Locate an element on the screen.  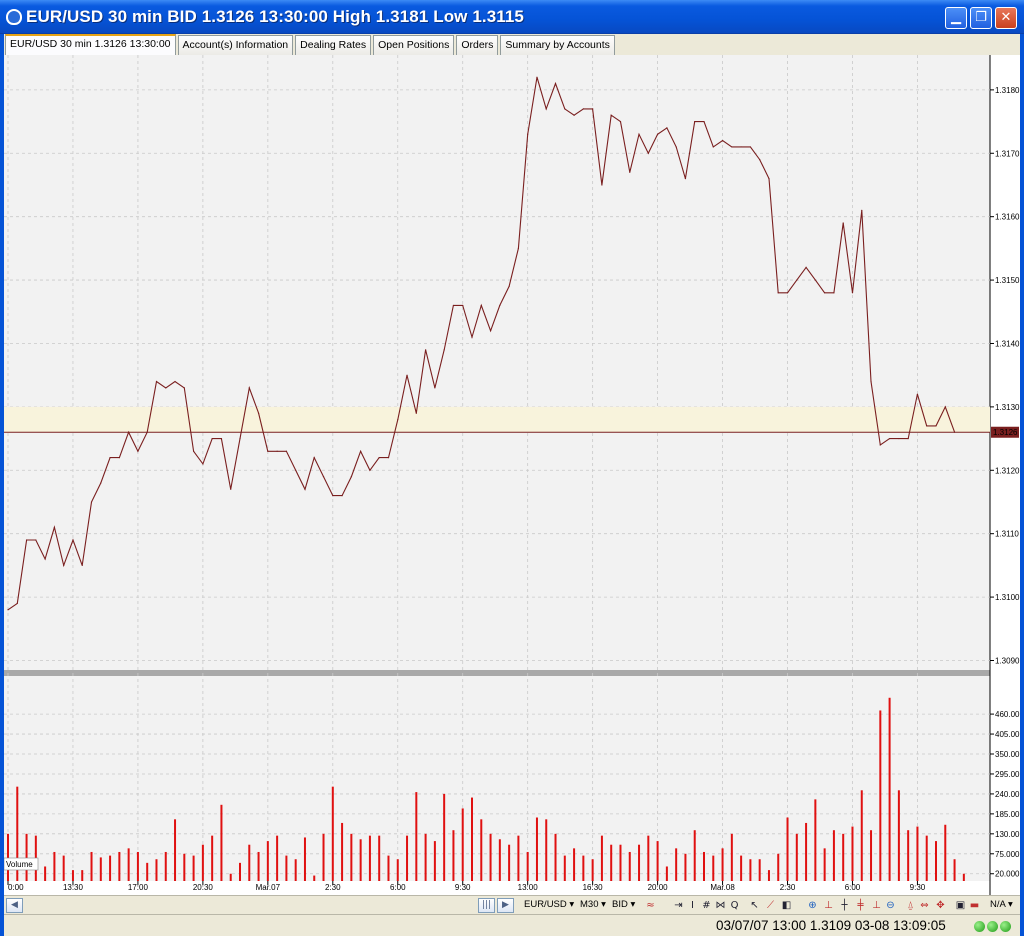
tab-orders: Orders is located at coordinates (477, 45).